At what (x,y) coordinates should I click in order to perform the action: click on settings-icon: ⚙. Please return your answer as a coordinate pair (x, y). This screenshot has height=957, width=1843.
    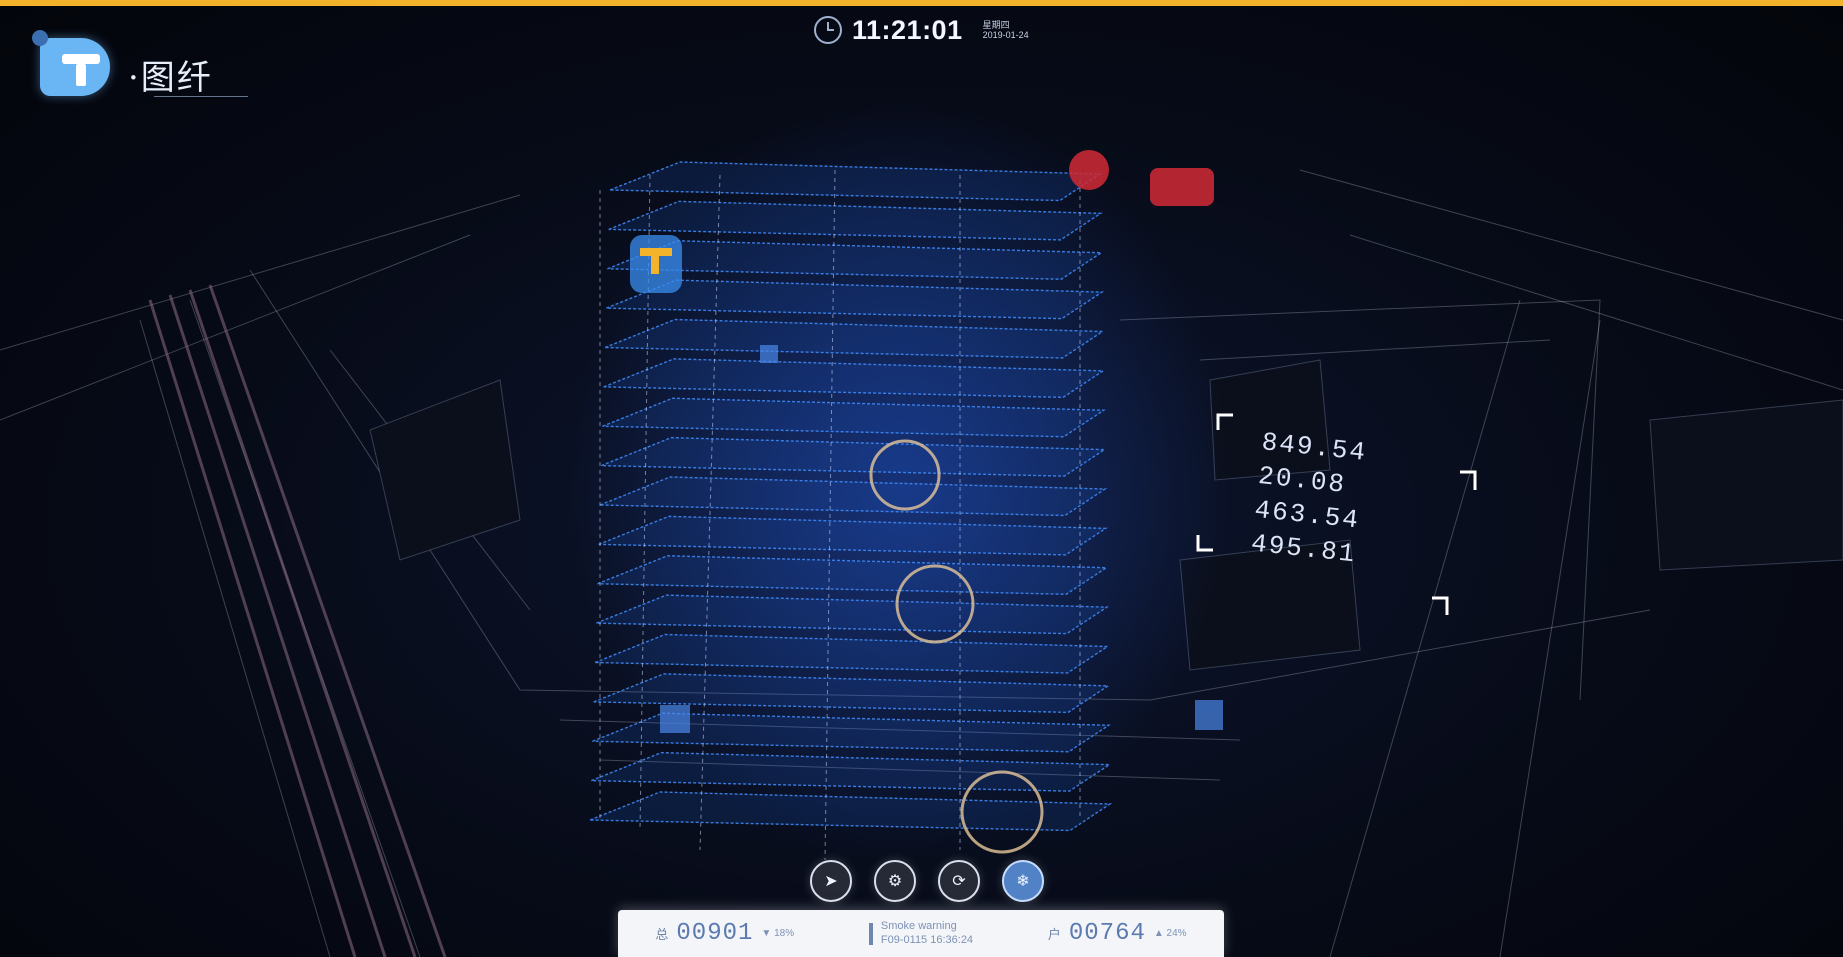
    Looking at the image, I should click on (895, 881).